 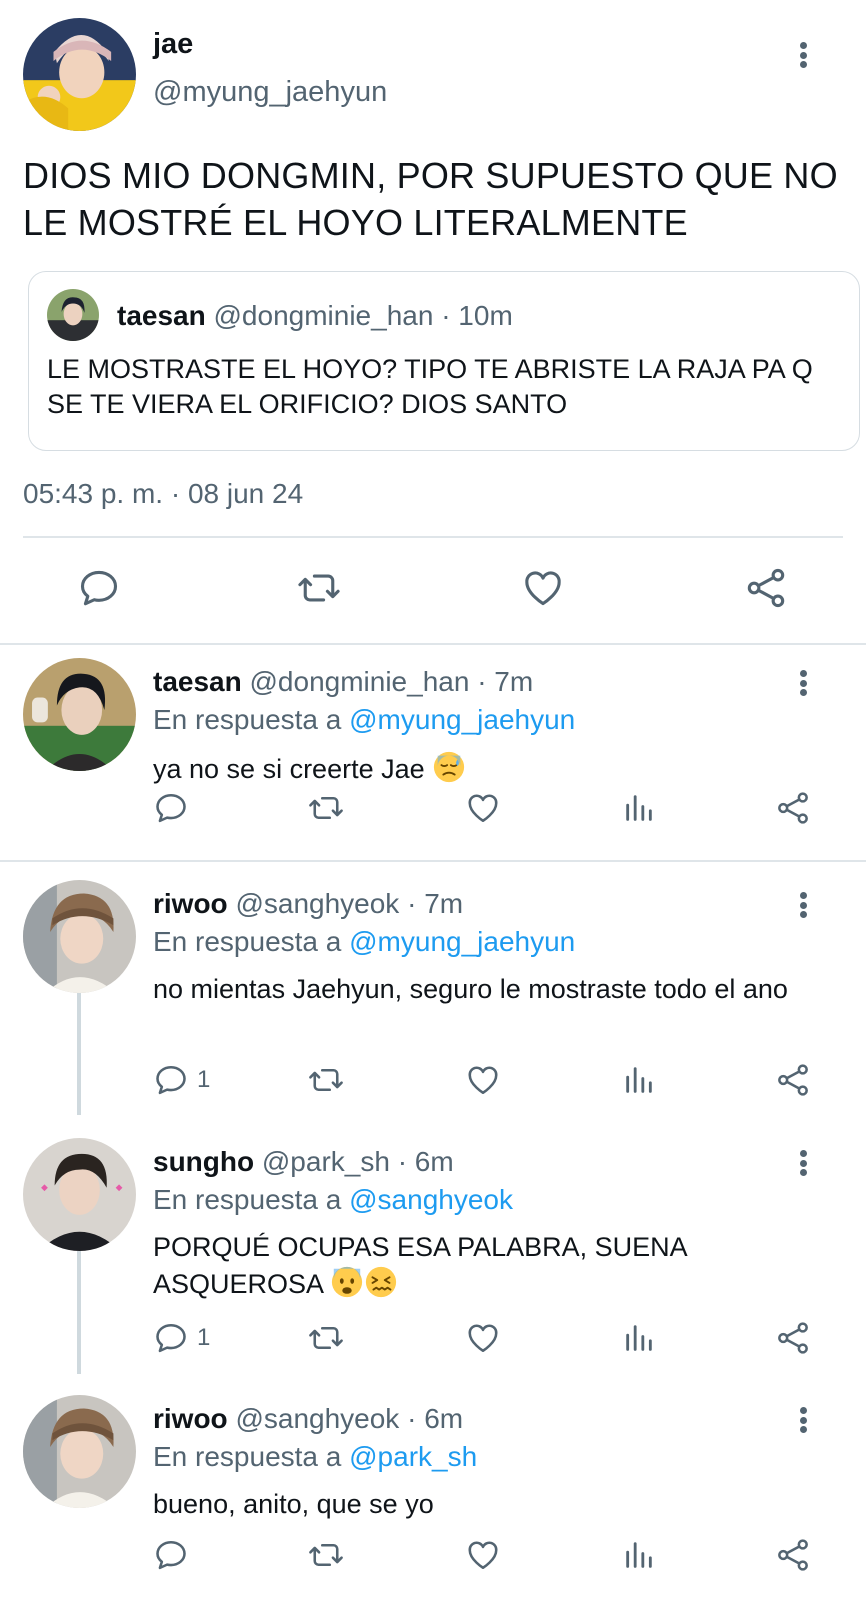 What do you see at coordinates (433, 537) in the screenshot?
I see `divider` at bounding box center [433, 537].